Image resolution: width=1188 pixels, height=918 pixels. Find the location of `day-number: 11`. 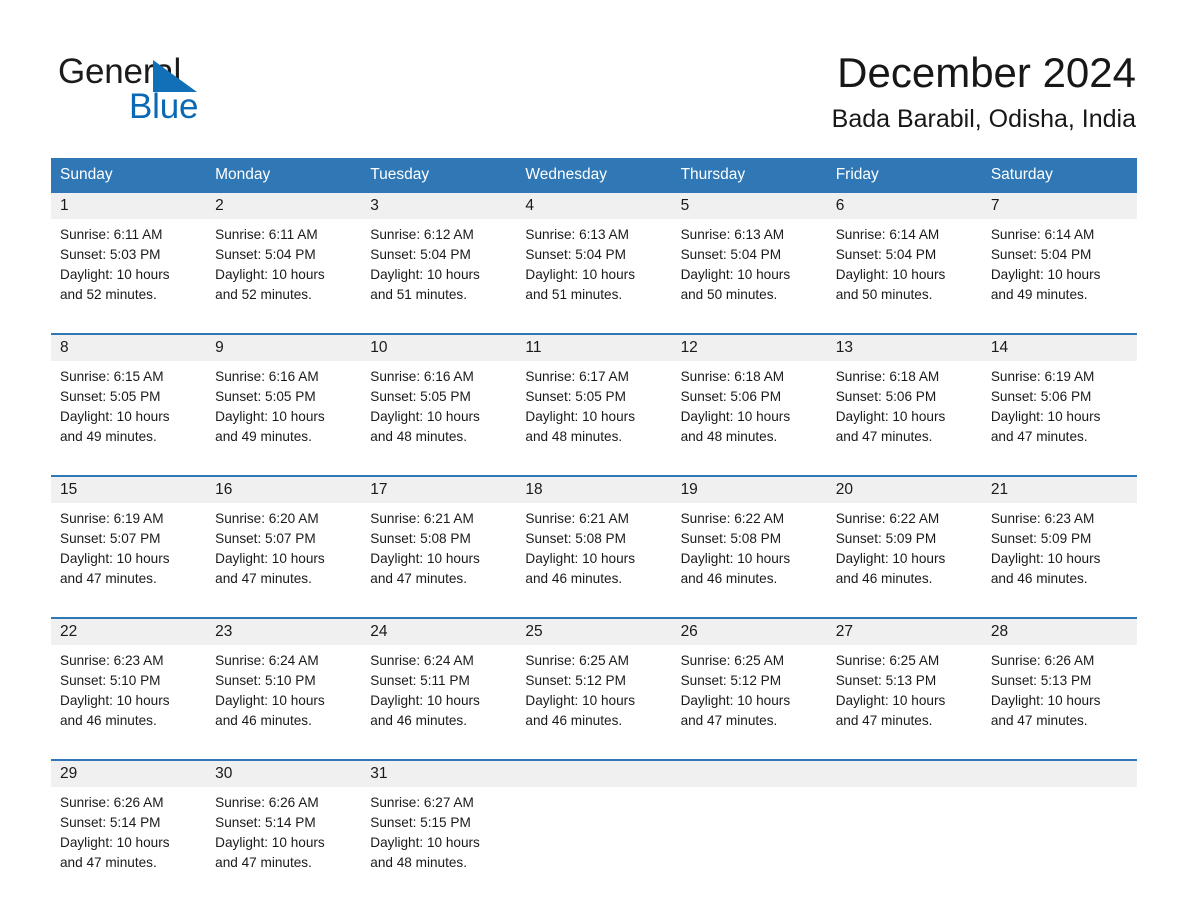

day-number: 11 is located at coordinates (594, 347).